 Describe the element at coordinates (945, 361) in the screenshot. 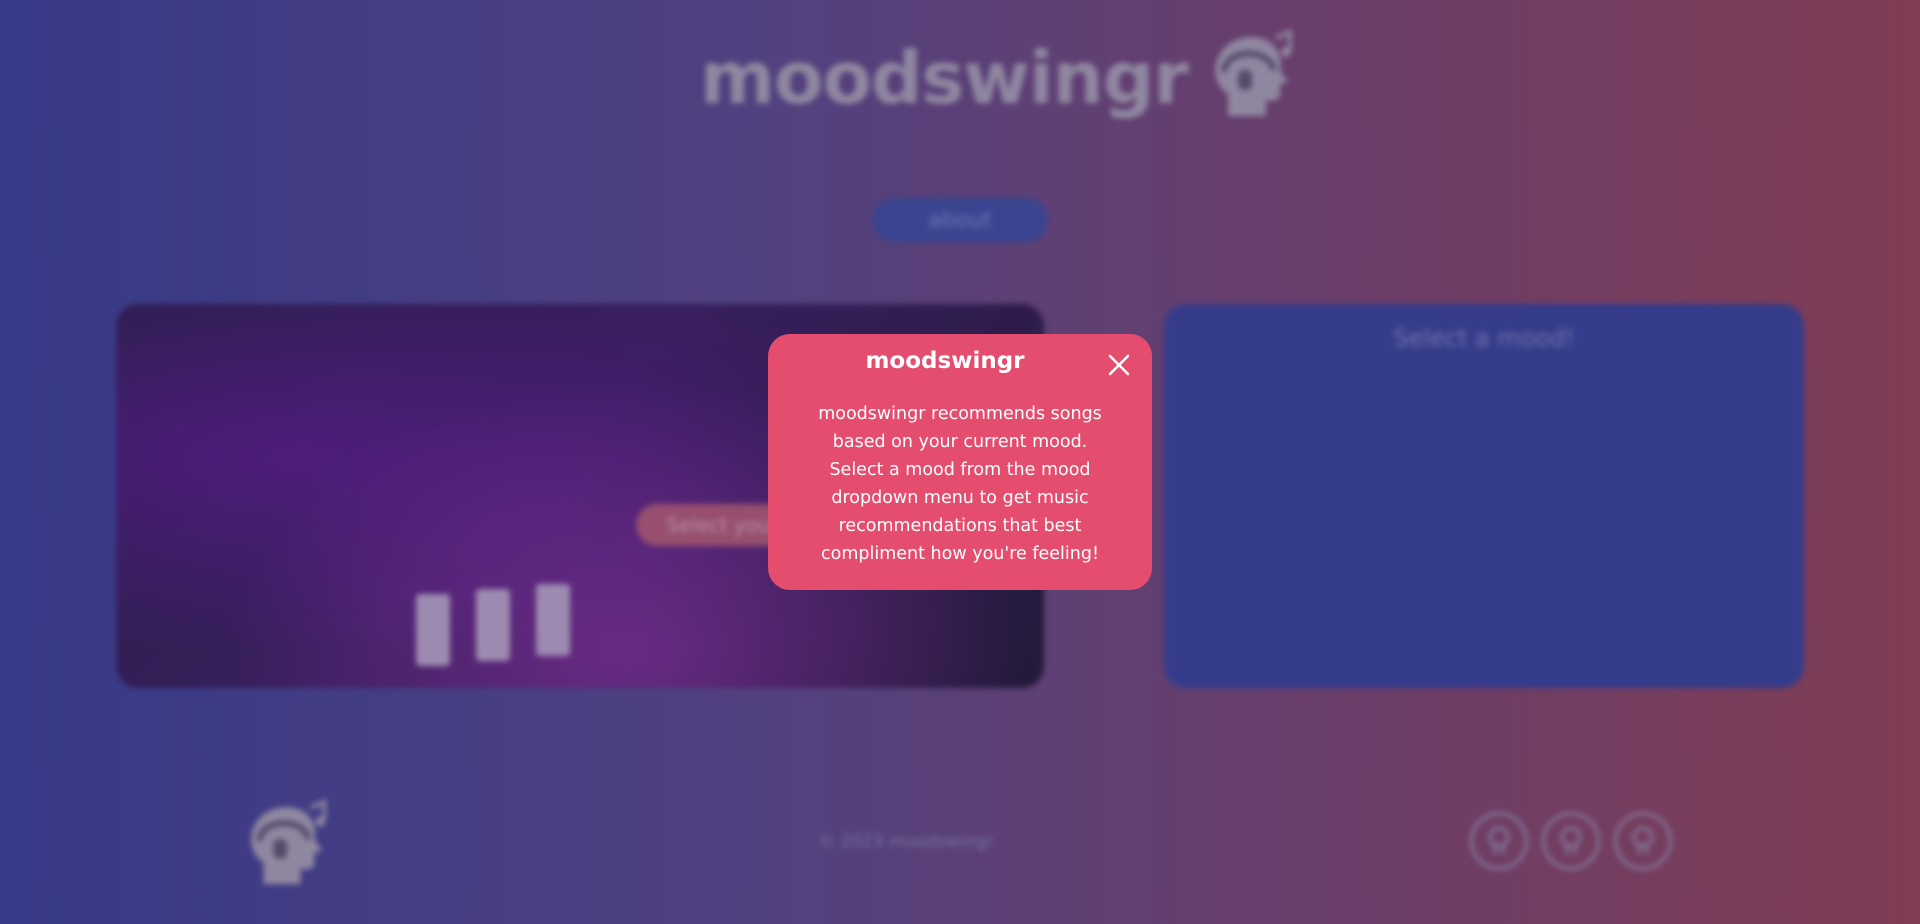

I see `modal-title: moodswingr` at that location.